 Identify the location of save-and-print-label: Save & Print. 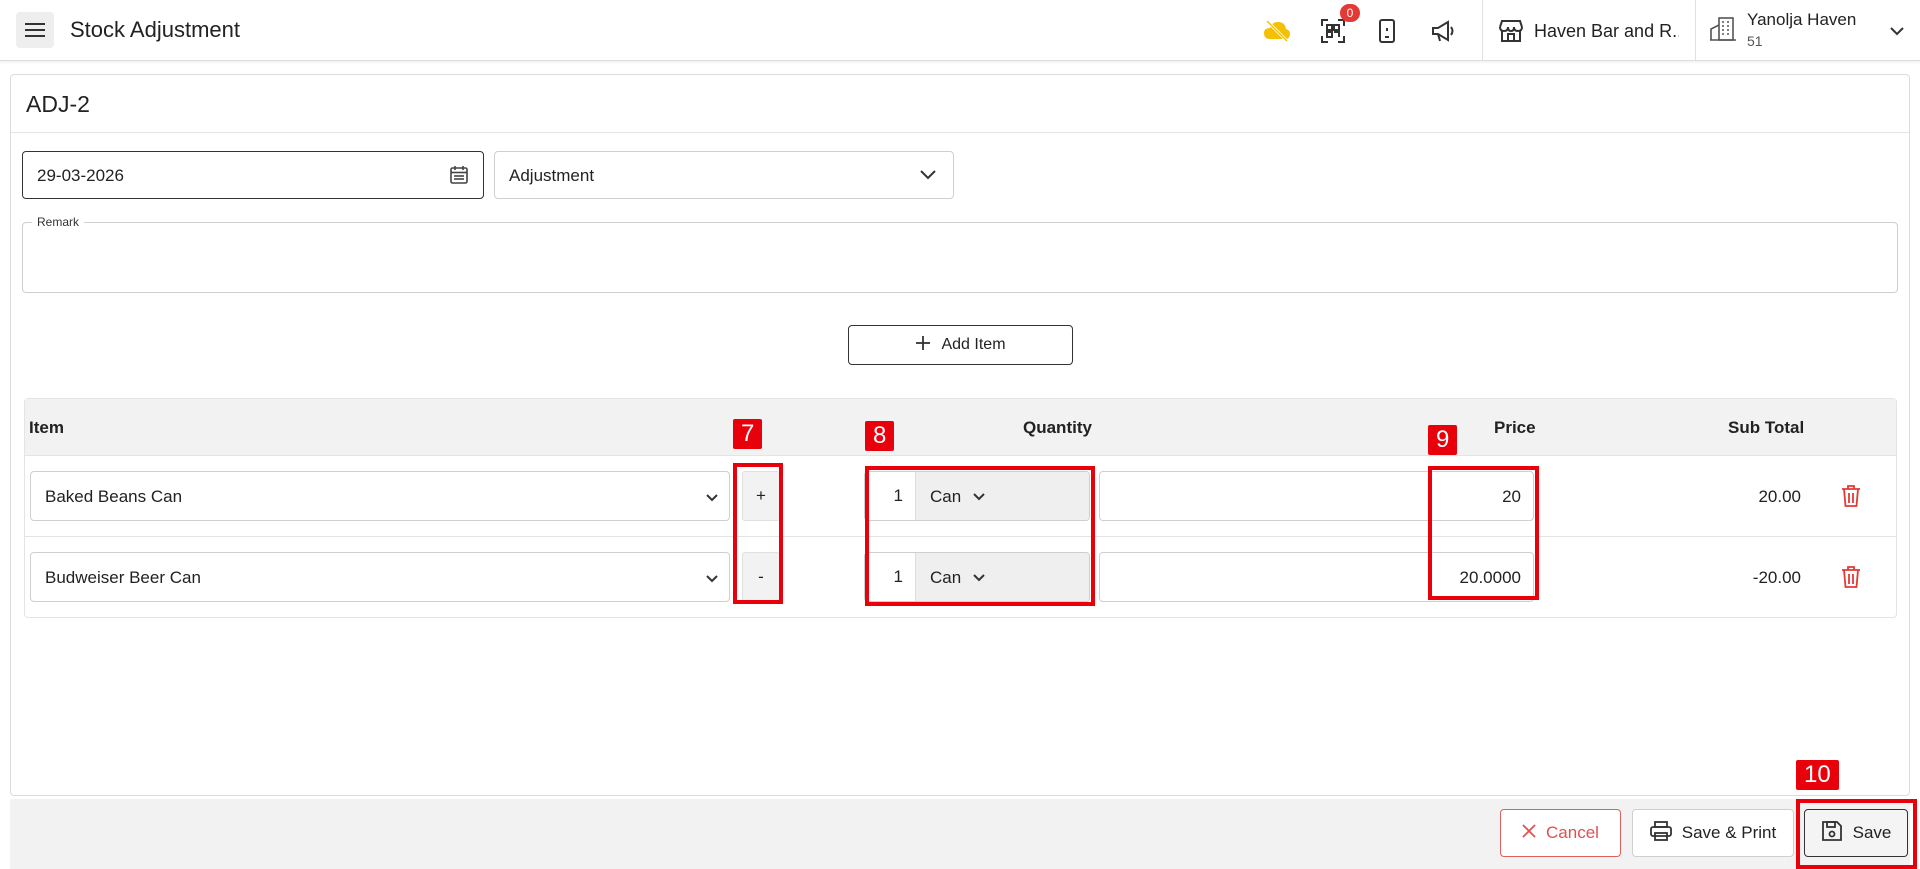
(1729, 832).